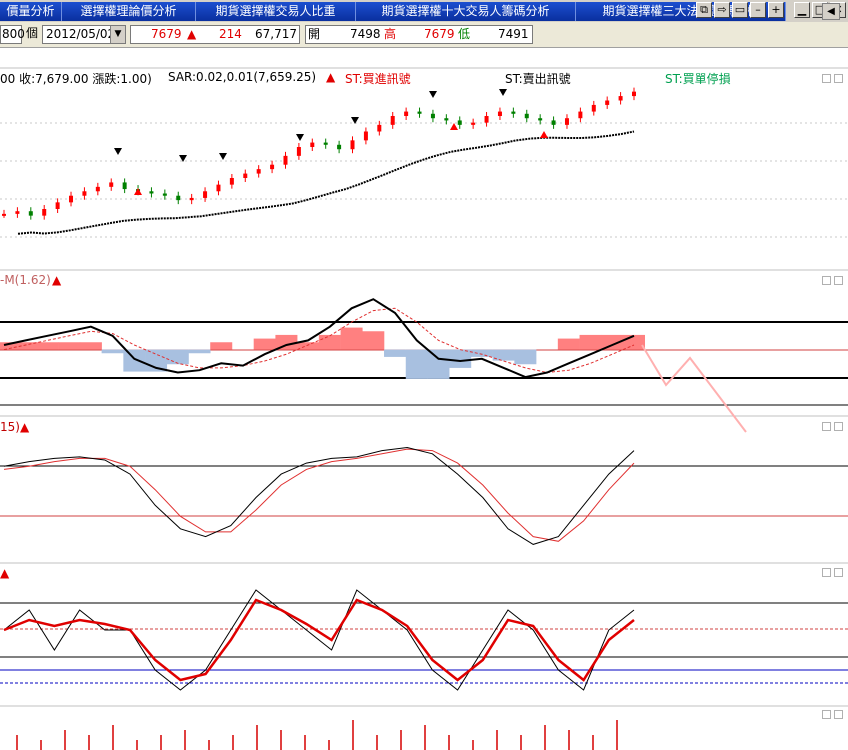  Describe the element at coordinates (698, 79) in the screenshot. I see `stop-signal-label: ST:買單停損` at that location.